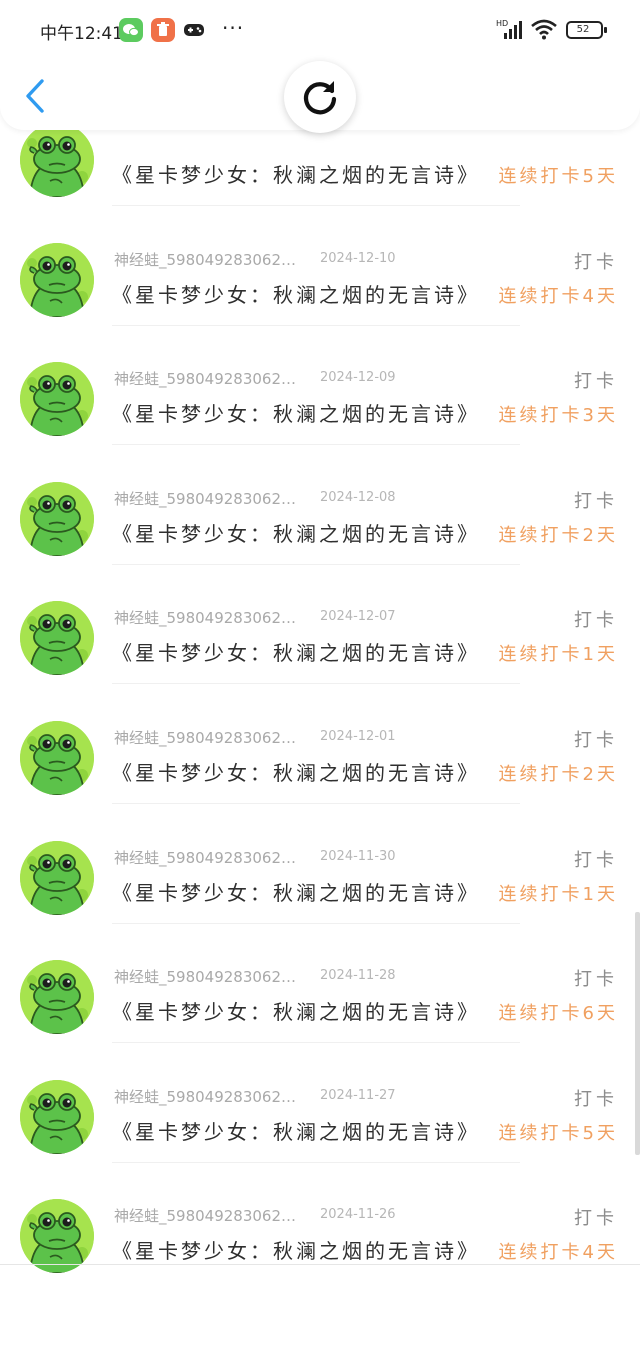  I want to click on battery-level: 52, so click(583, 29).